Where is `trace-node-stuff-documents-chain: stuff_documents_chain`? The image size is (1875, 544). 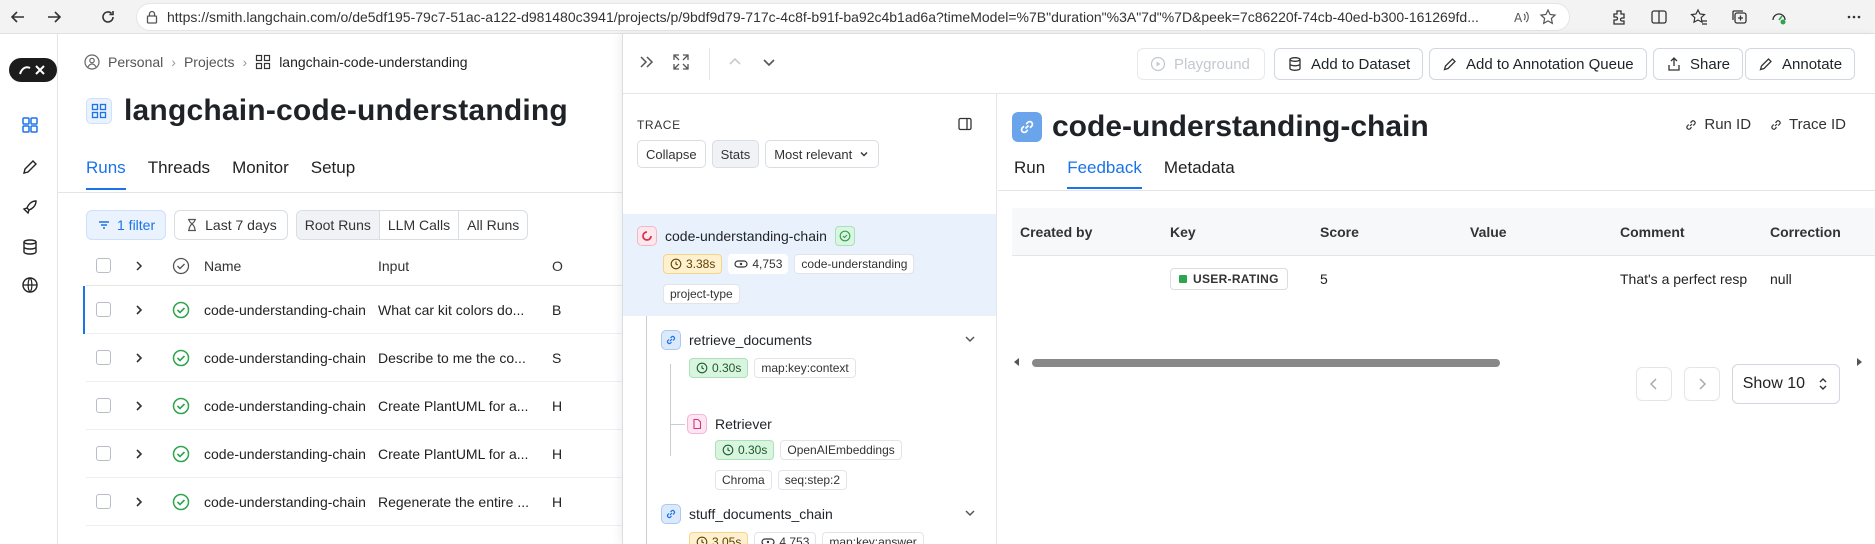
trace-node-stuff-documents-chain: stuff_documents_chain is located at coordinates (747, 514).